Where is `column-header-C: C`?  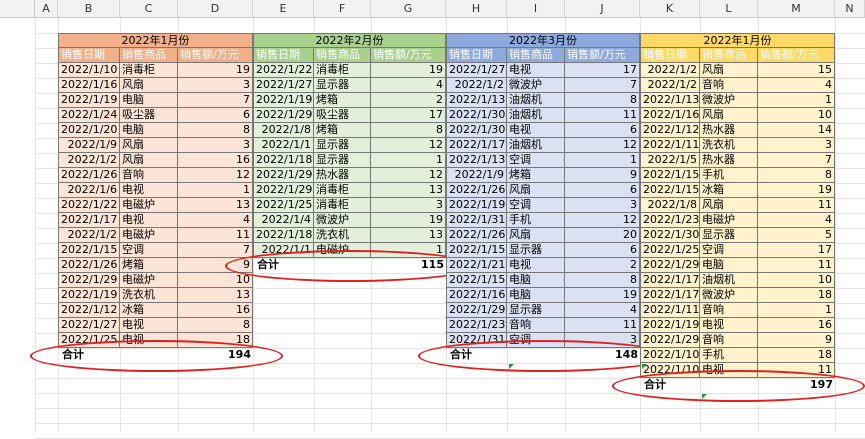 column-header-C: C is located at coordinates (149, 9).